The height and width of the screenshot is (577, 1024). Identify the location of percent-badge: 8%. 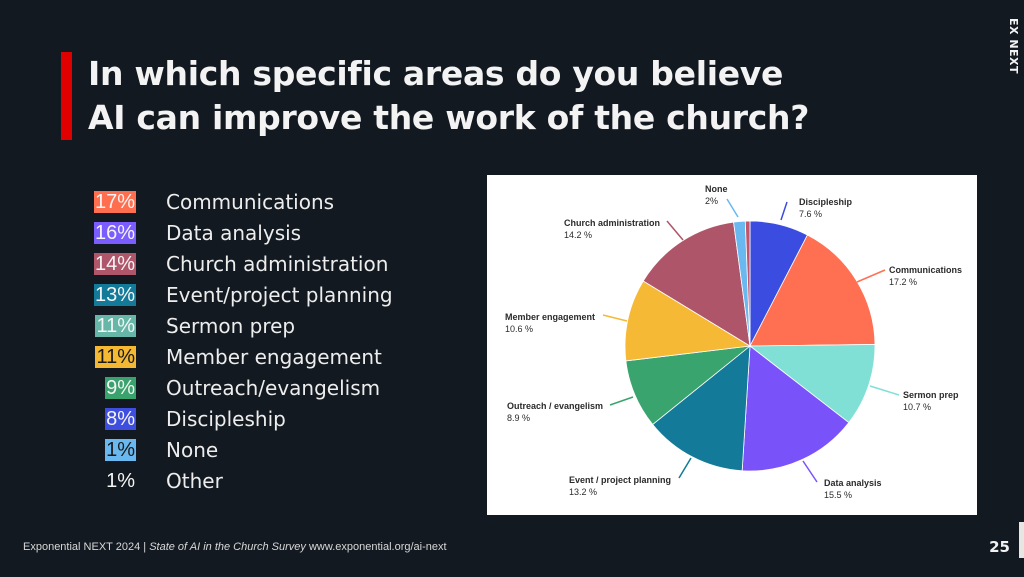
(120, 418).